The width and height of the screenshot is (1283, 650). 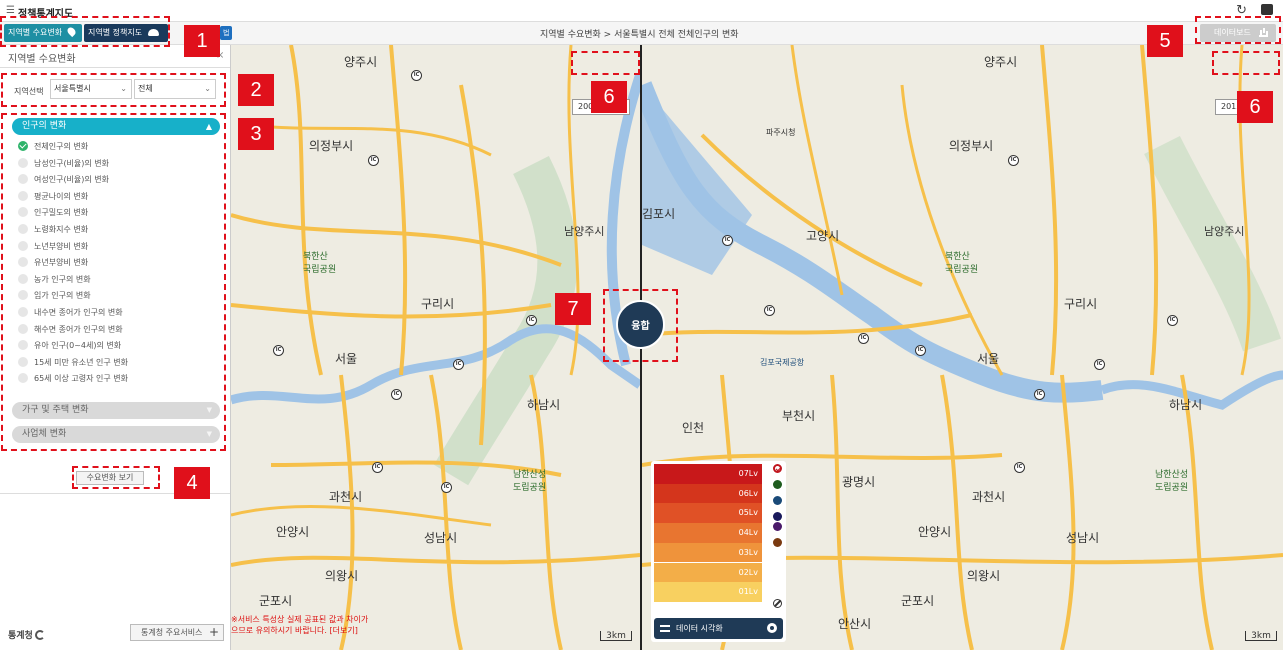 What do you see at coordinates (441, 538) in the screenshot?
I see `map-label: 성남시` at bounding box center [441, 538].